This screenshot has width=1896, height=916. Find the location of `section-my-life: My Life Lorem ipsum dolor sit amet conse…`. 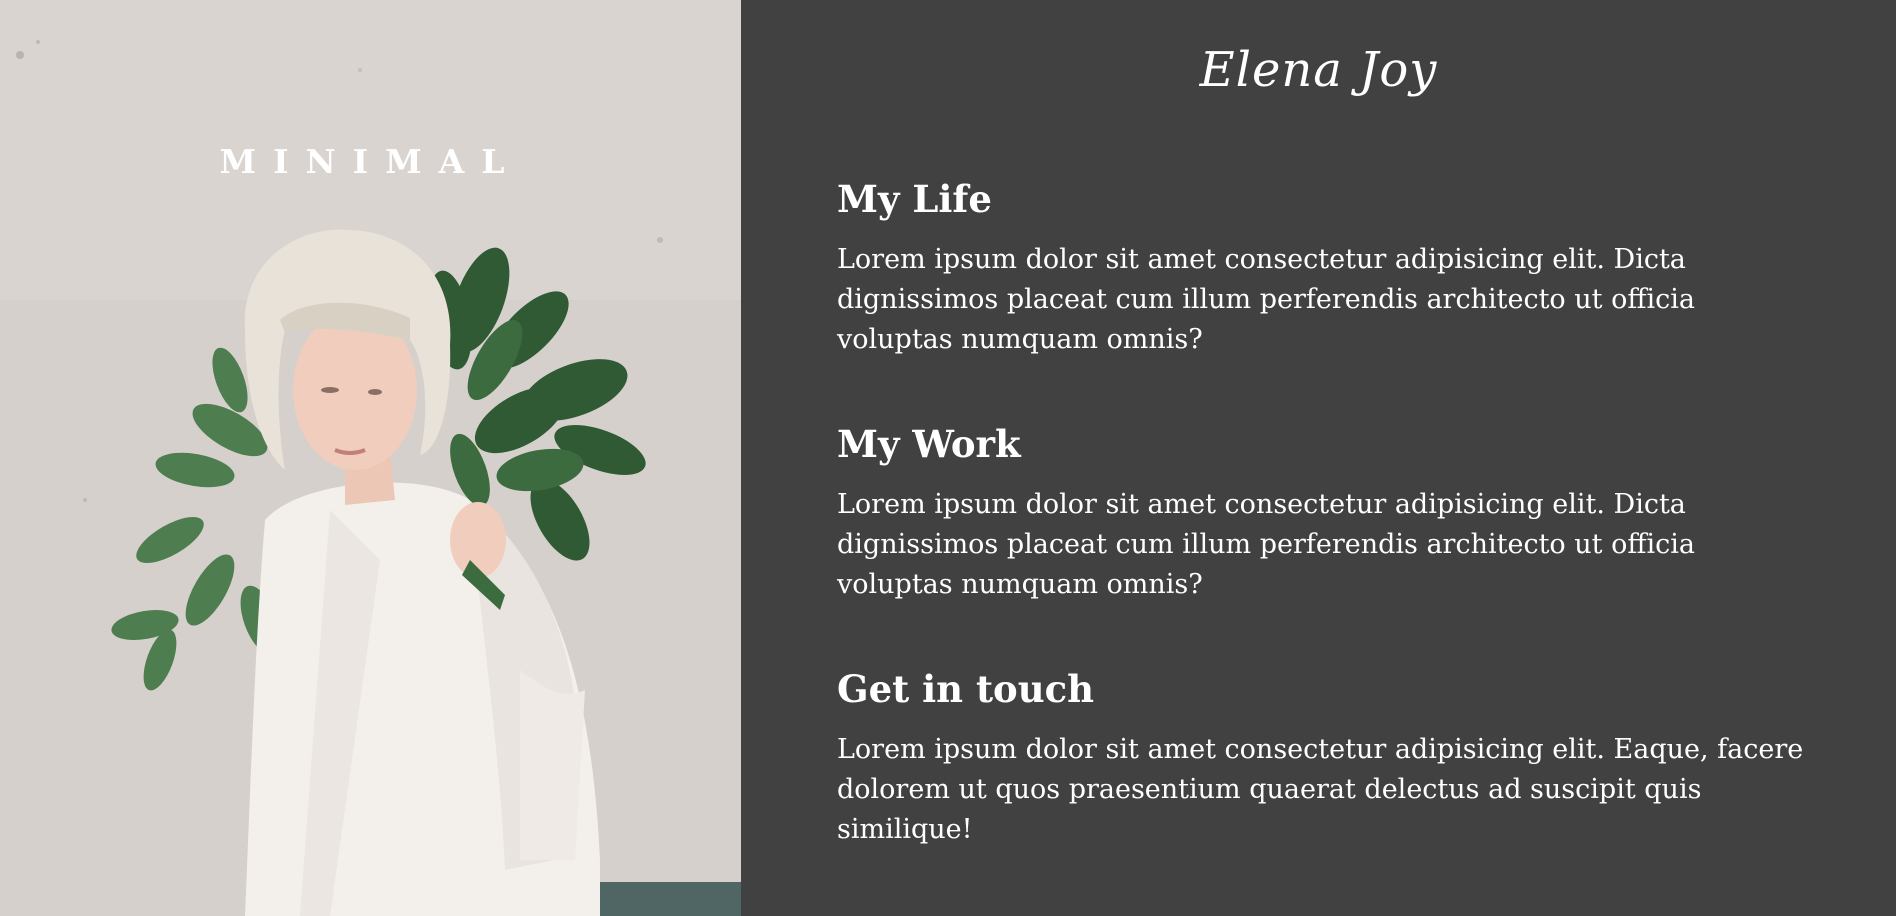

section-my-life: My Life Lorem ipsum dolor sit amet conse… is located at coordinates (1337, 267).